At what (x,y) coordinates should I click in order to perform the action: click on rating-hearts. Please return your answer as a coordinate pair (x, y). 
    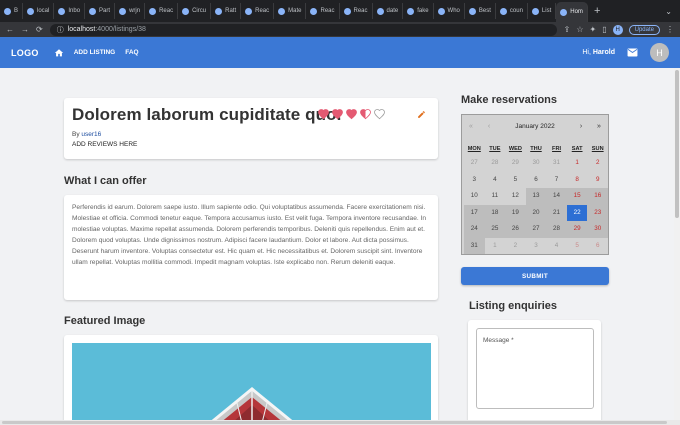
    Looking at the image, I should click on (351, 114).